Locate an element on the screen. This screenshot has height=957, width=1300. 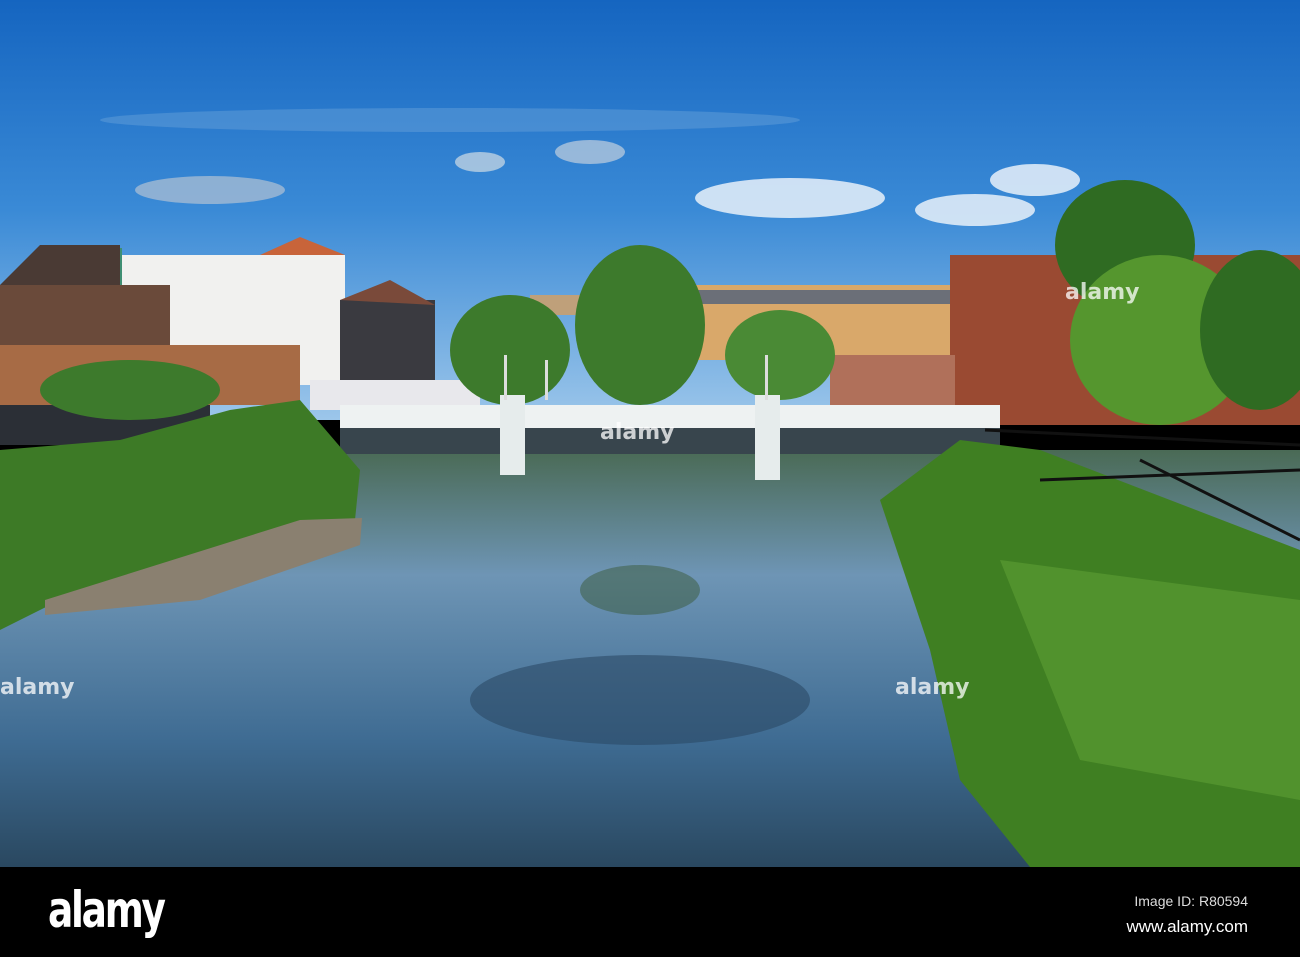
site-url: www.alamy.com is located at coordinates (1187, 926).